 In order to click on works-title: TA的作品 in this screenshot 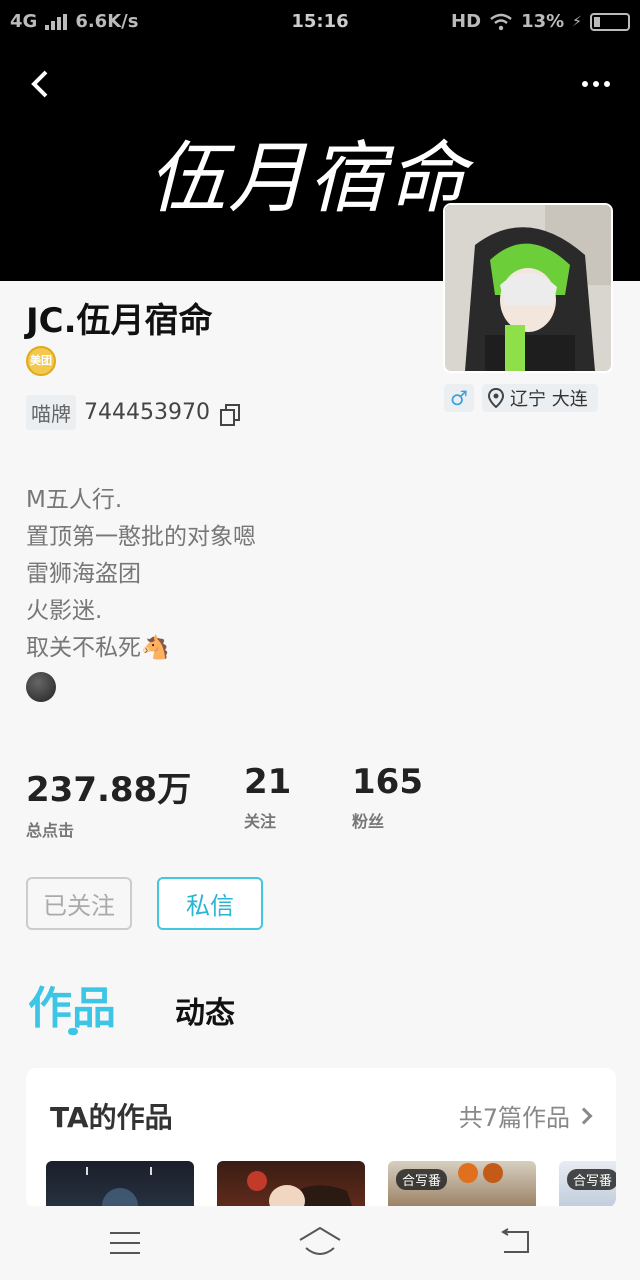, I will do `click(111, 1117)`.